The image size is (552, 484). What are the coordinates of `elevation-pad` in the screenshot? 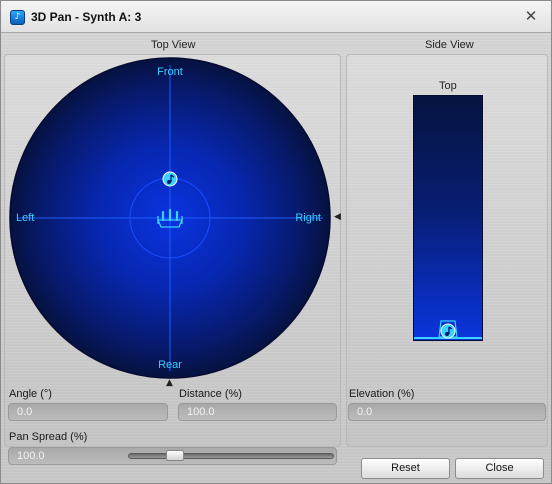 It's located at (448, 218).